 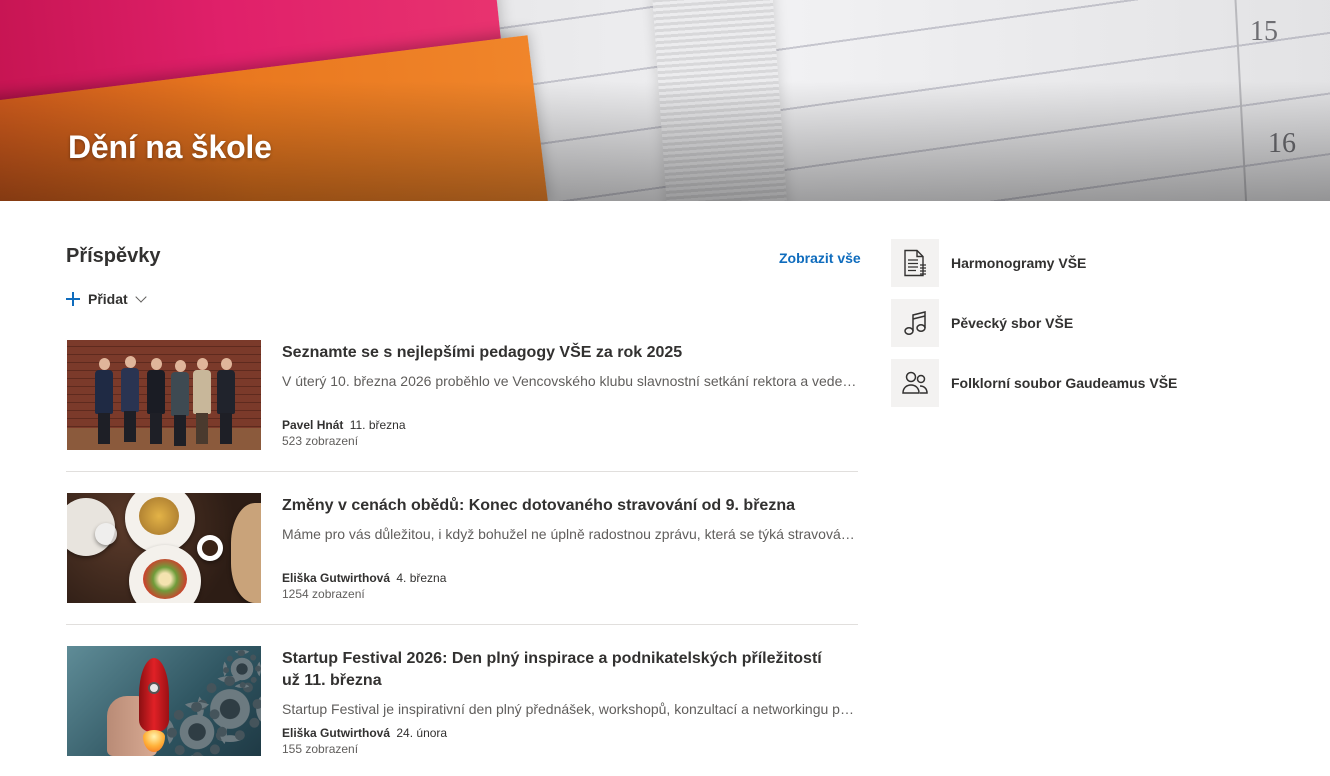 What do you see at coordinates (154, 695) in the screenshot?
I see `rocket-illustration` at bounding box center [154, 695].